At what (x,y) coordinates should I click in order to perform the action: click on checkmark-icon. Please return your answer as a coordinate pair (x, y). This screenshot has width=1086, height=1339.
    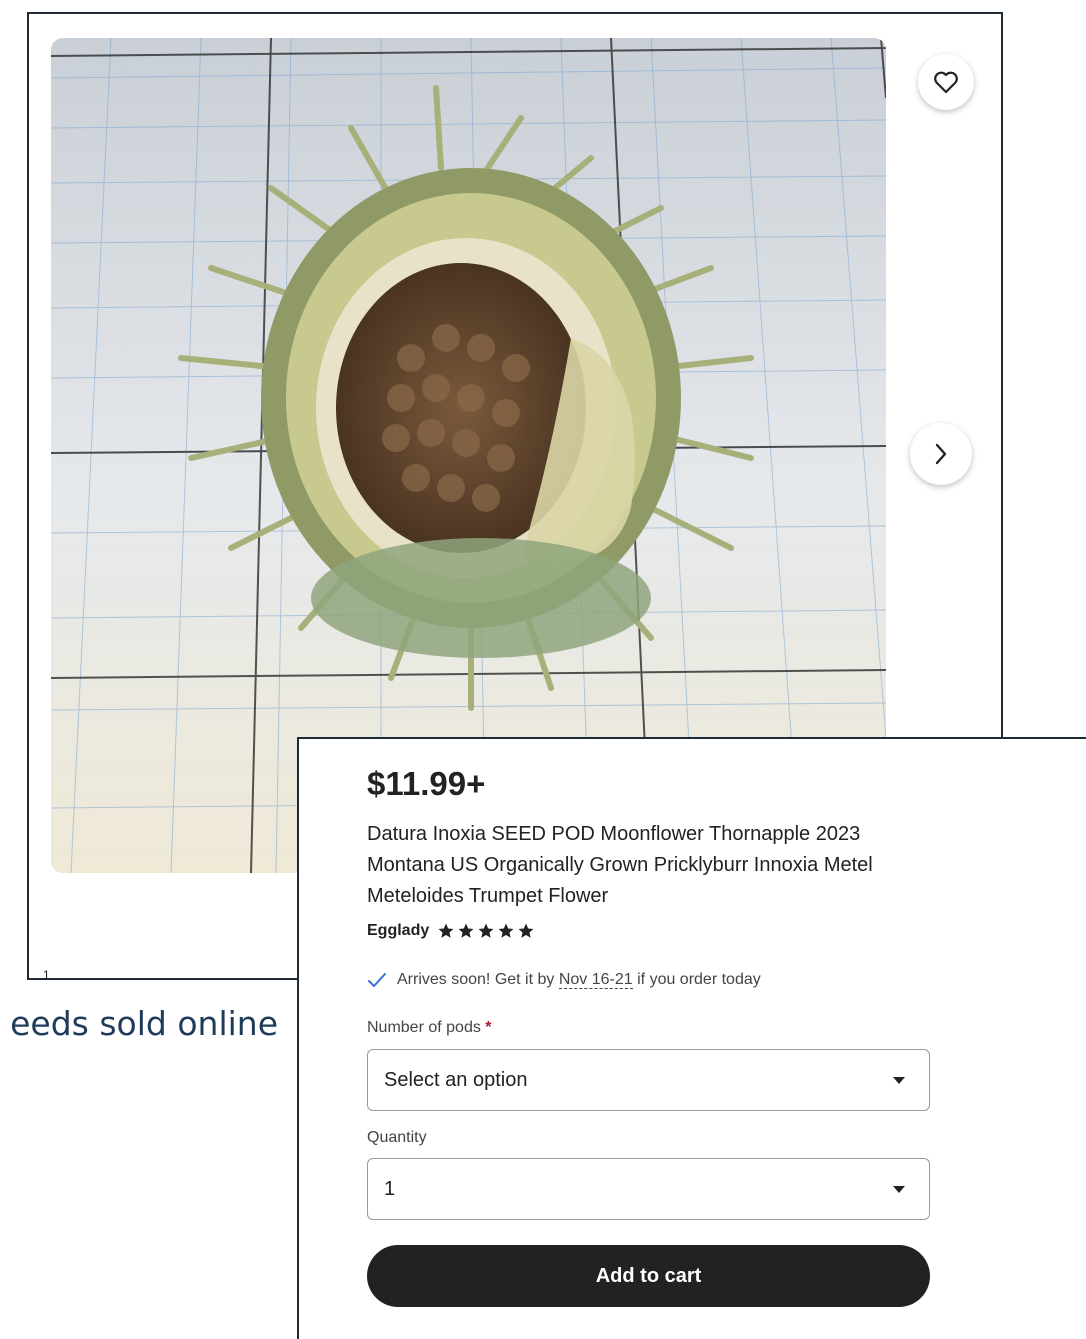
    Looking at the image, I should click on (377, 980).